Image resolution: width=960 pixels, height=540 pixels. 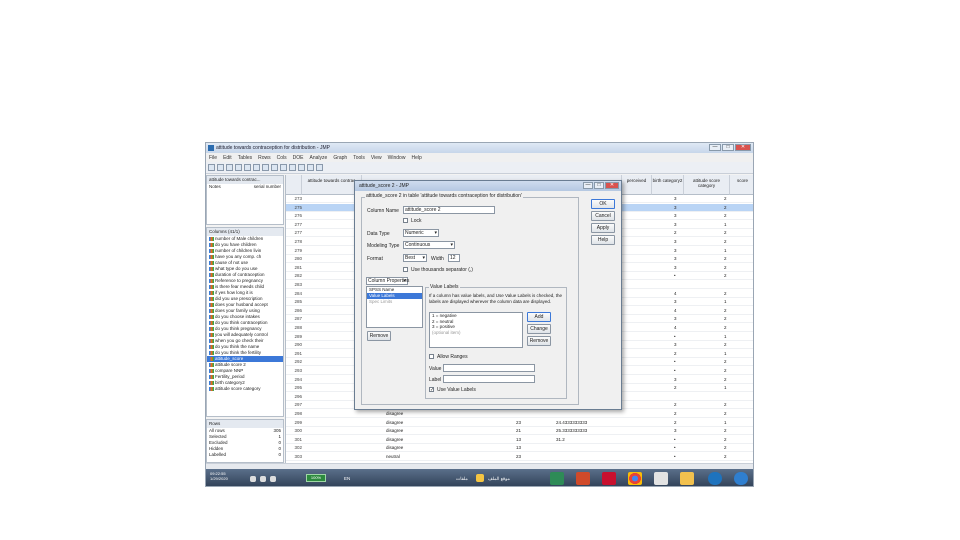 What do you see at coordinates (273, 479) in the screenshot?
I see `flag-icon` at bounding box center [273, 479].